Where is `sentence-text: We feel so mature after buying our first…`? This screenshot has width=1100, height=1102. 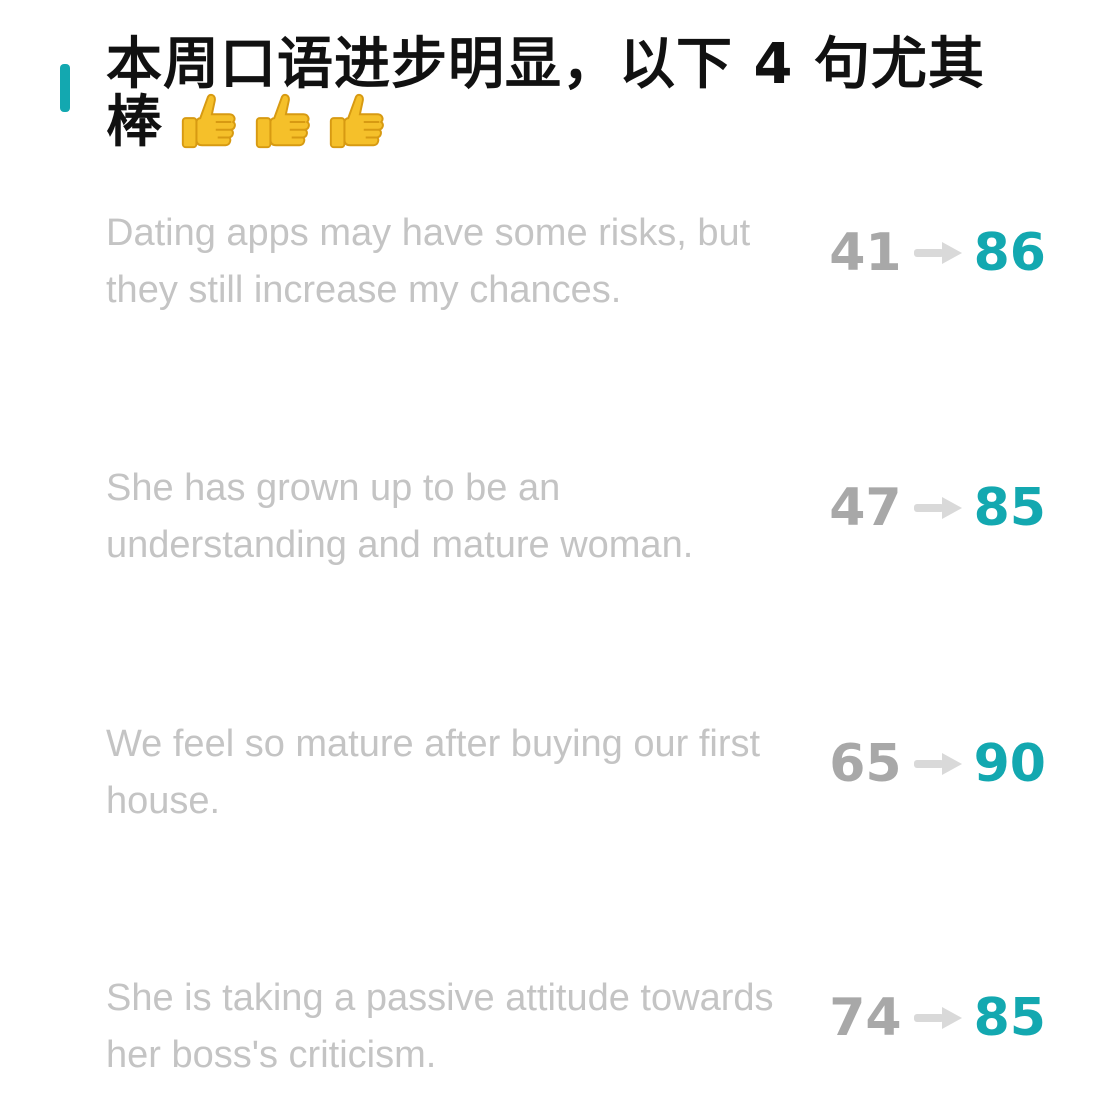 sentence-text: We feel so mature after buying our first… is located at coordinates (433, 772).